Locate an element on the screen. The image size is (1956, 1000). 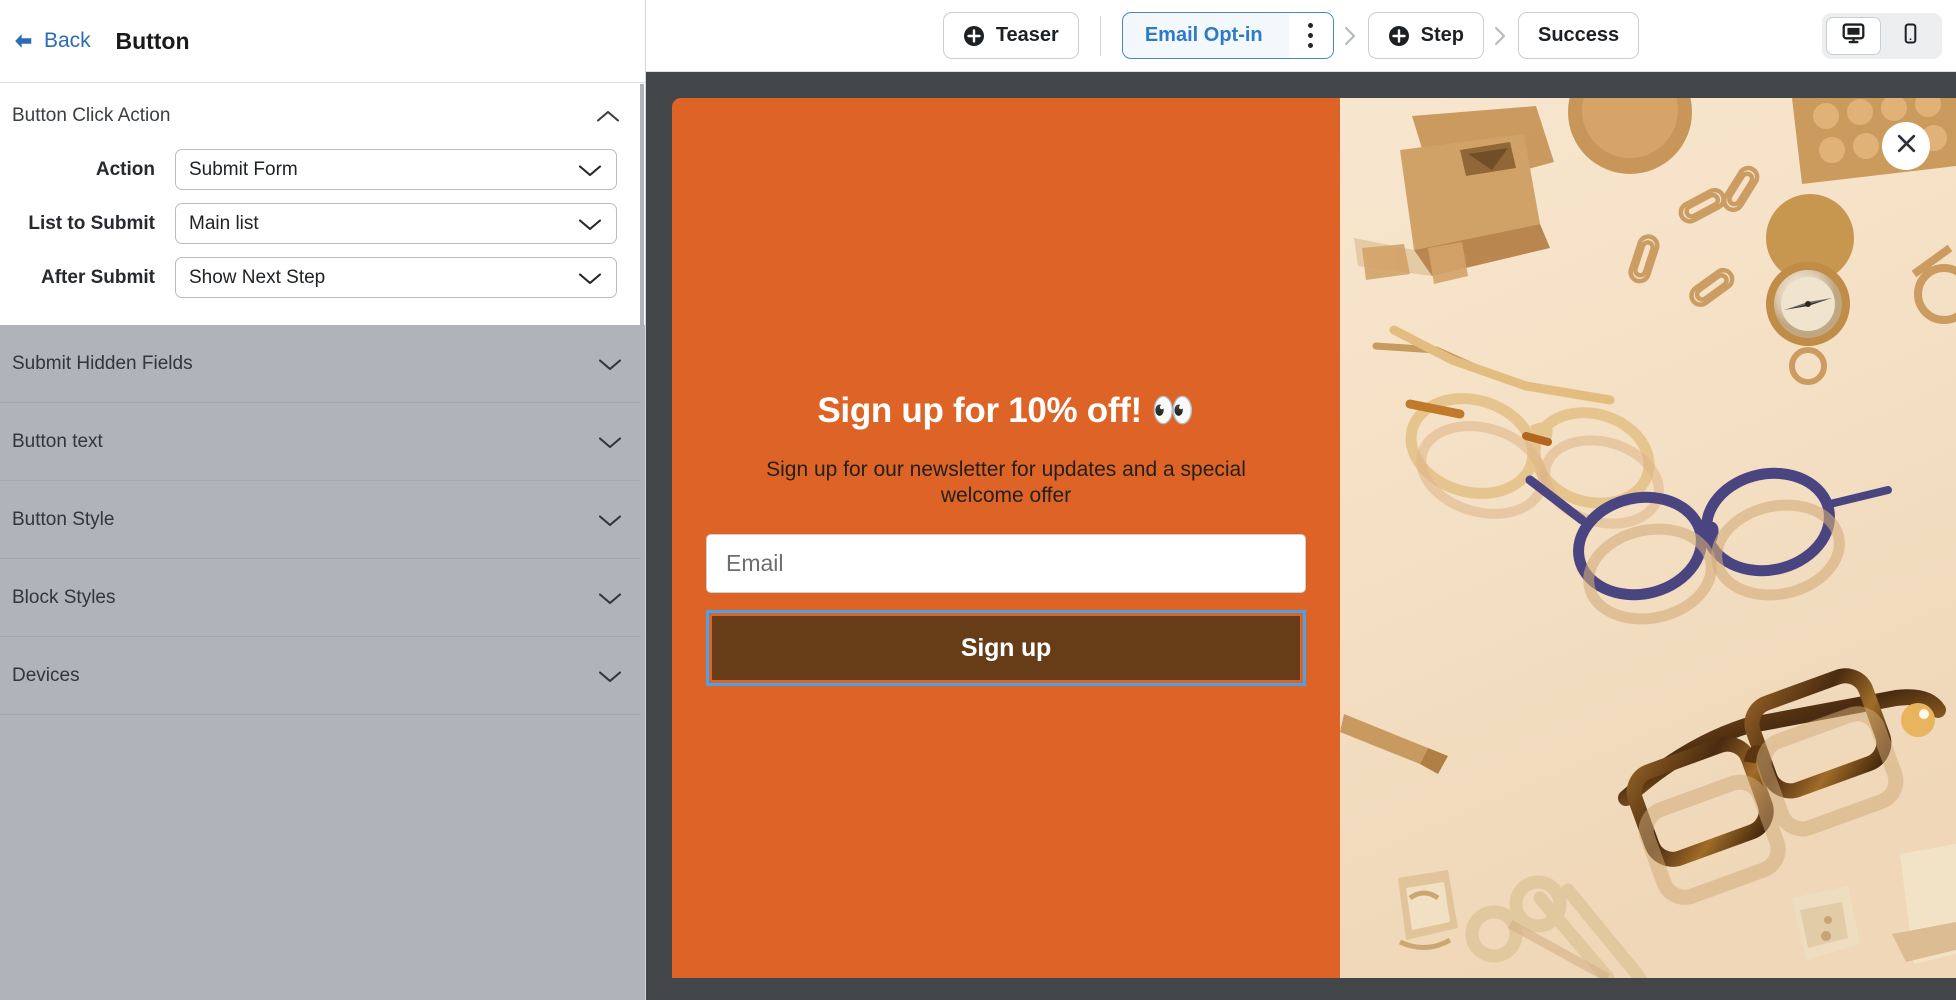
field-label-action: Action is located at coordinates (125, 169).